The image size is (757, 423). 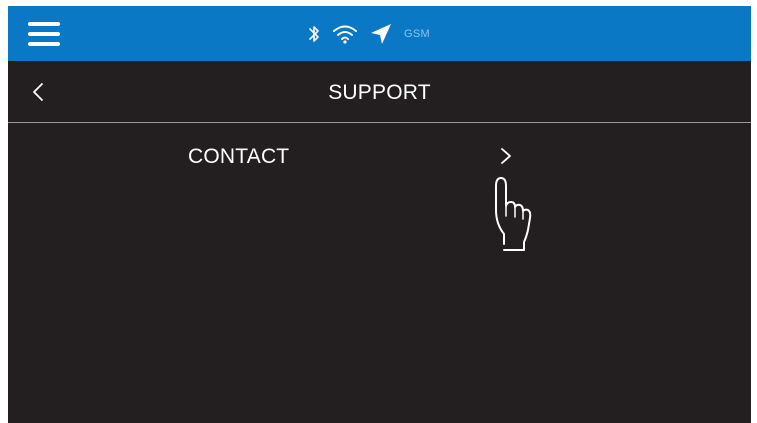 I want to click on menu-item-contact: CONTACT, so click(x=379, y=153).